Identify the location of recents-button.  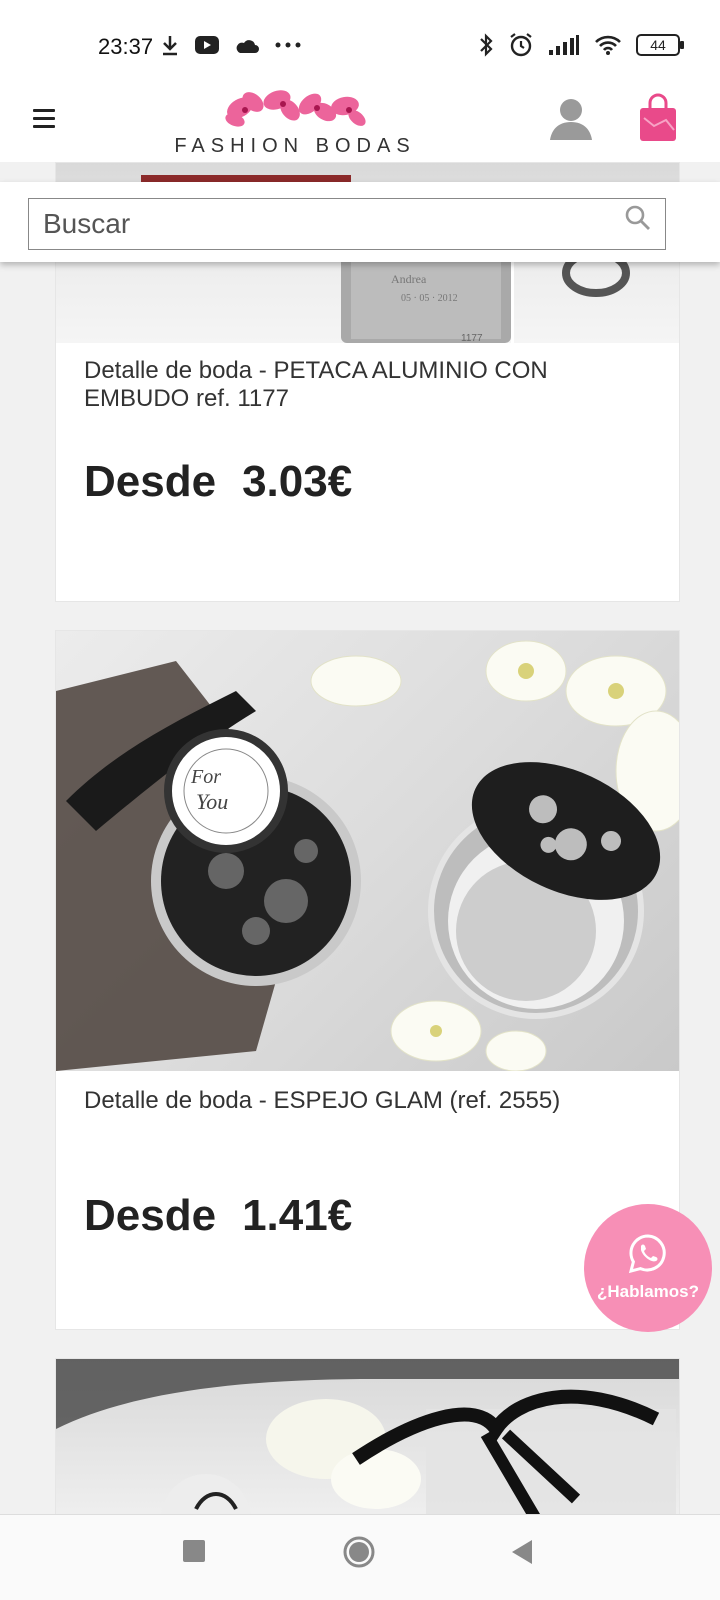
(194, 1551).